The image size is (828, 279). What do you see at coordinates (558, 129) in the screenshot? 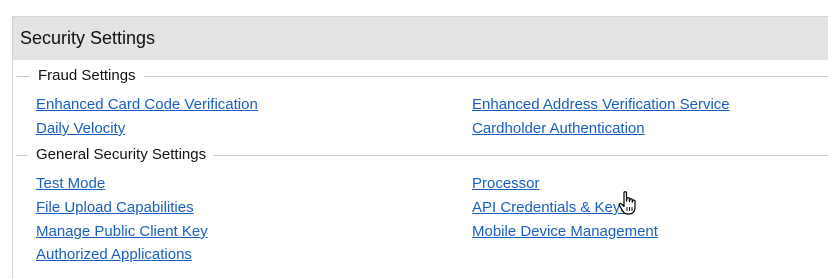
I see `cardholder-authentication-link: Cardholder Authentication` at bounding box center [558, 129].